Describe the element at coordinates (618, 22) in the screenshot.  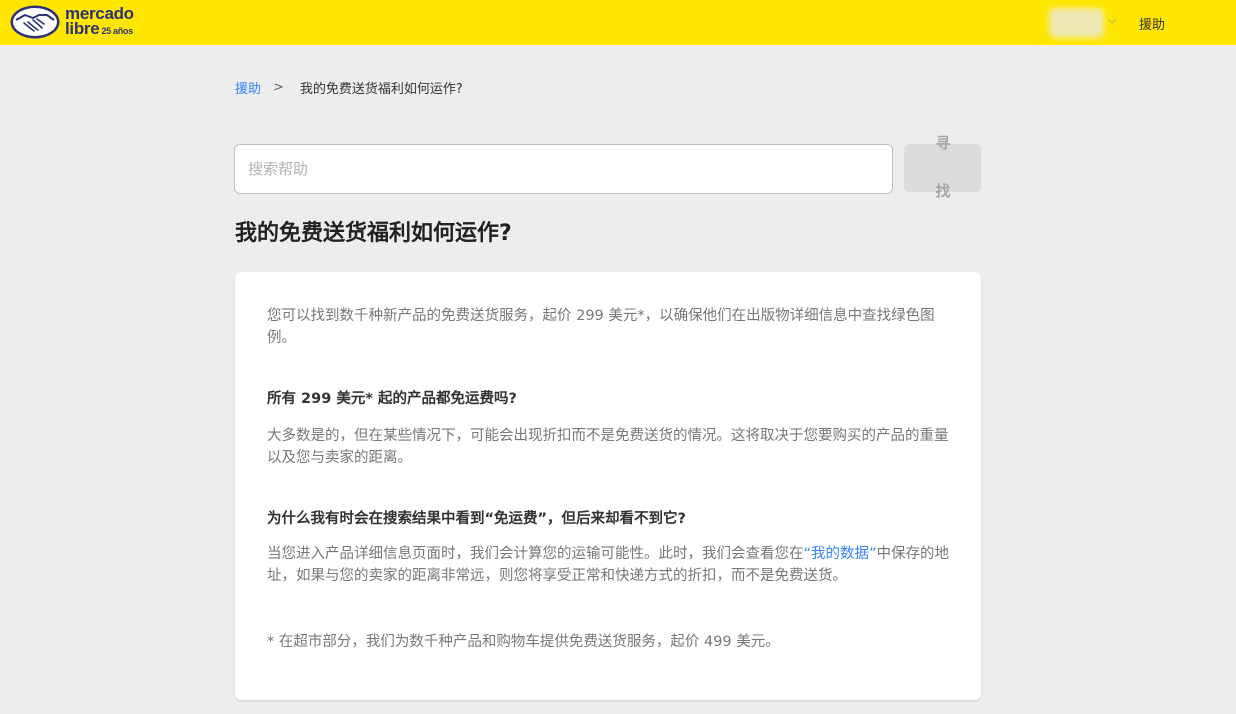
I see `top-header: mercado libre 25 años 援助` at that location.